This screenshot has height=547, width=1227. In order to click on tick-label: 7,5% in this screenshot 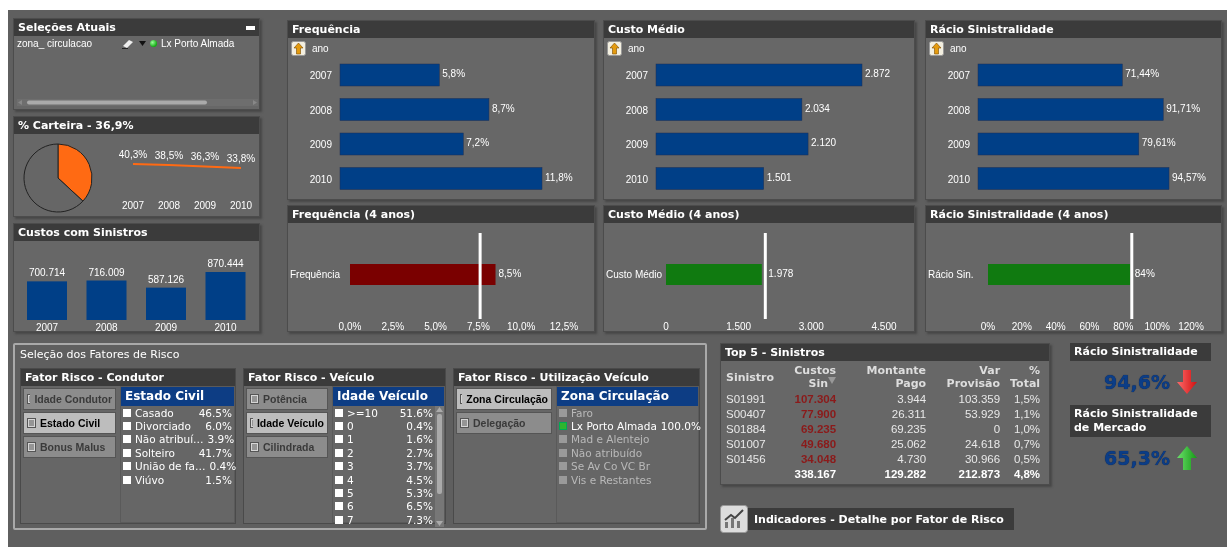, I will do `click(478, 326)`.